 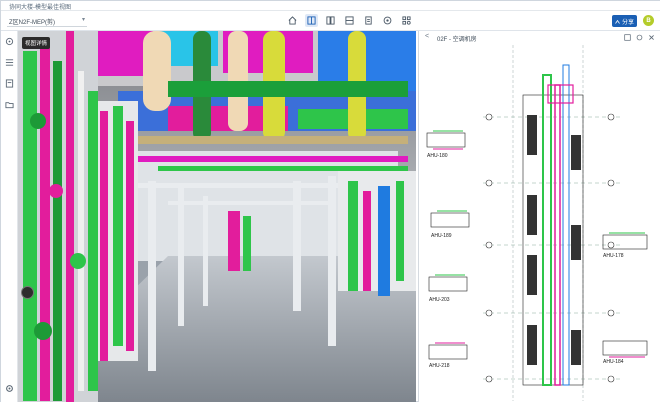 What do you see at coordinates (9, 104) in the screenshot?
I see `folder-icon` at bounding box center [9, 104].